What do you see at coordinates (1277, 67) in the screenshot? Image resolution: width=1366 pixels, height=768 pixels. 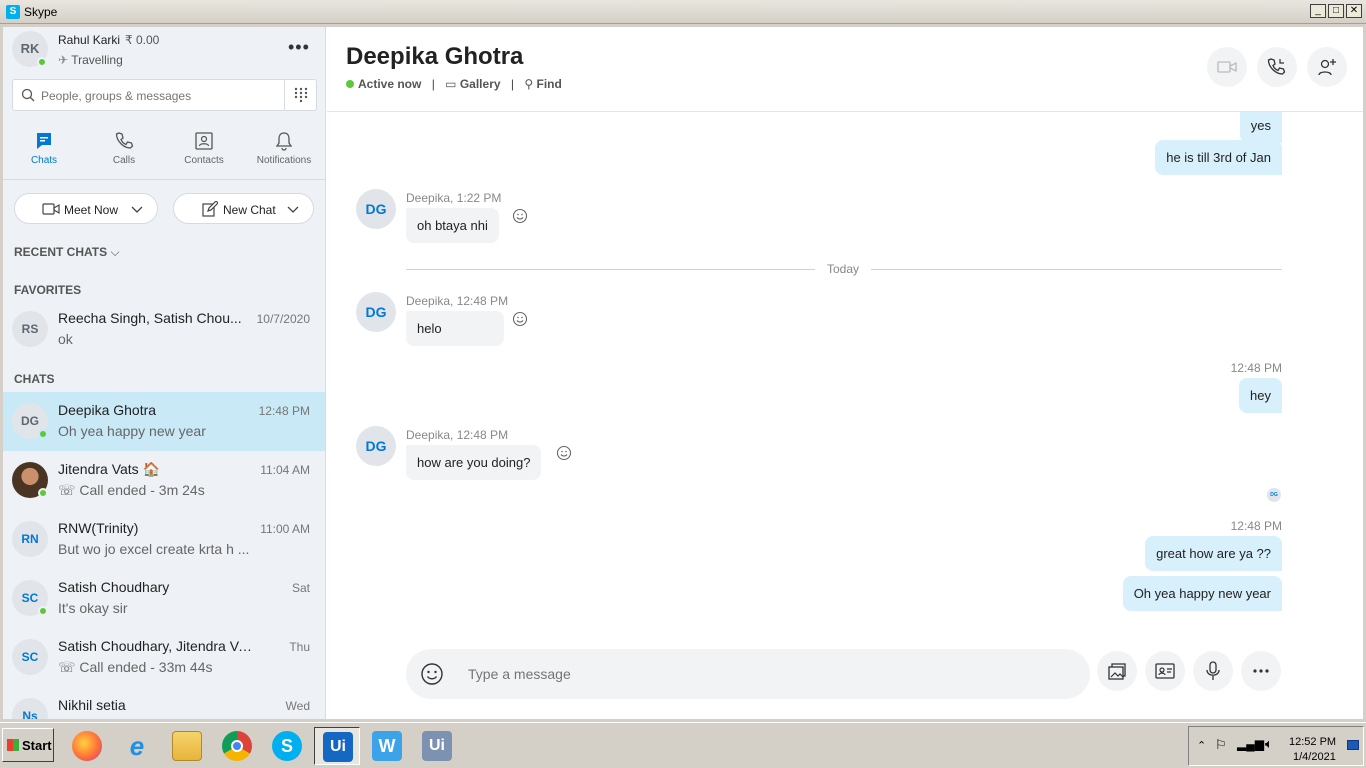 I see `audio-call-button` at bounding box center [1277, 67].